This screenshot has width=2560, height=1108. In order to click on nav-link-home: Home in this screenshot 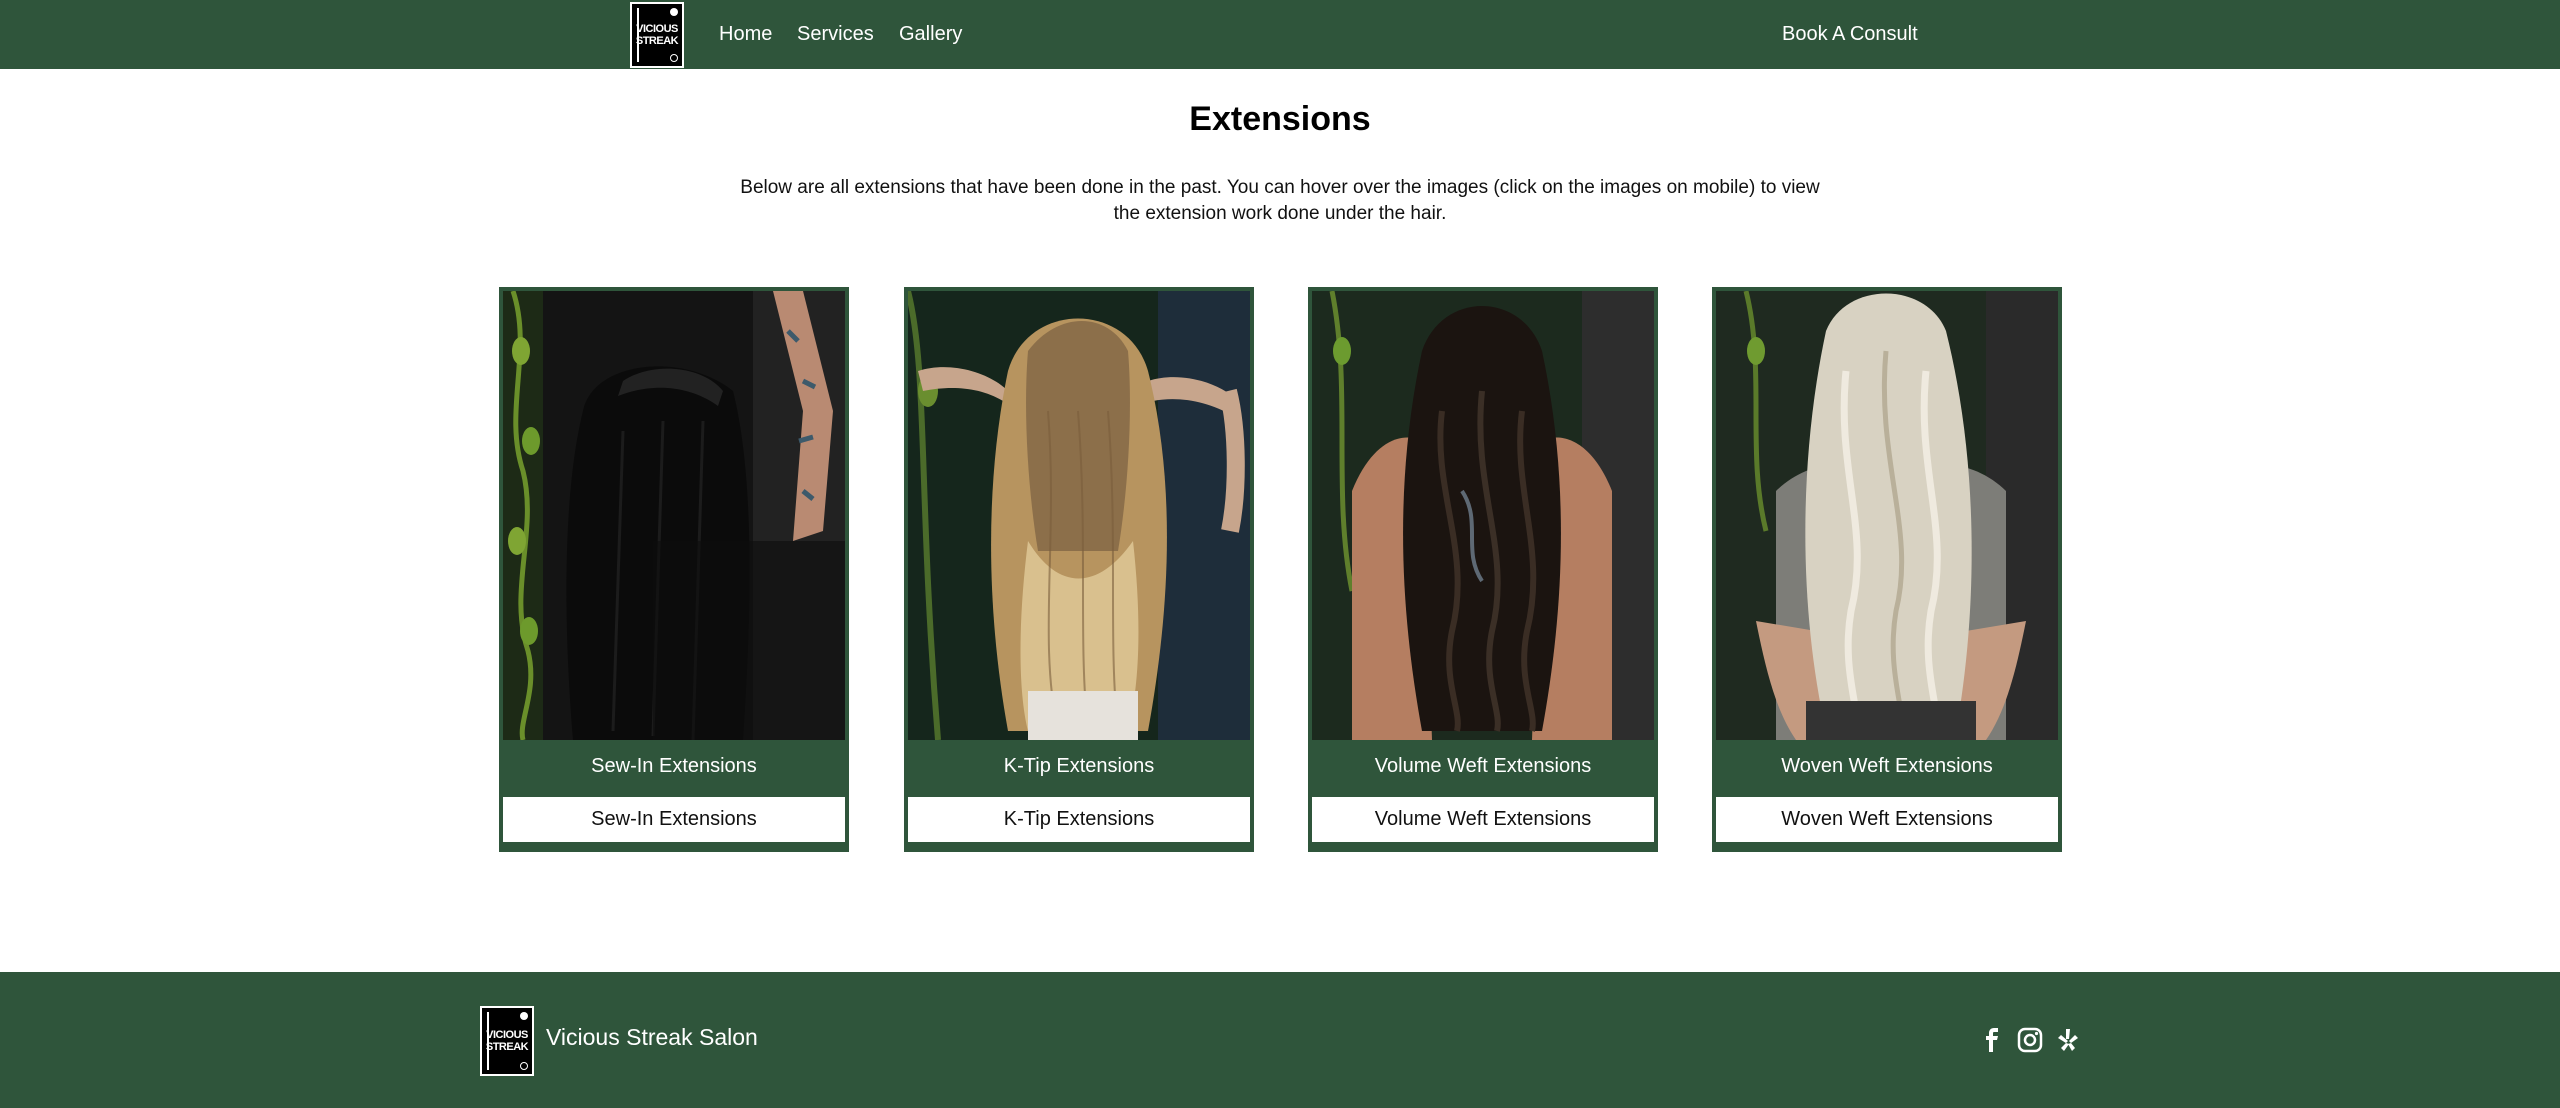, I will do `click(745, 34)`.